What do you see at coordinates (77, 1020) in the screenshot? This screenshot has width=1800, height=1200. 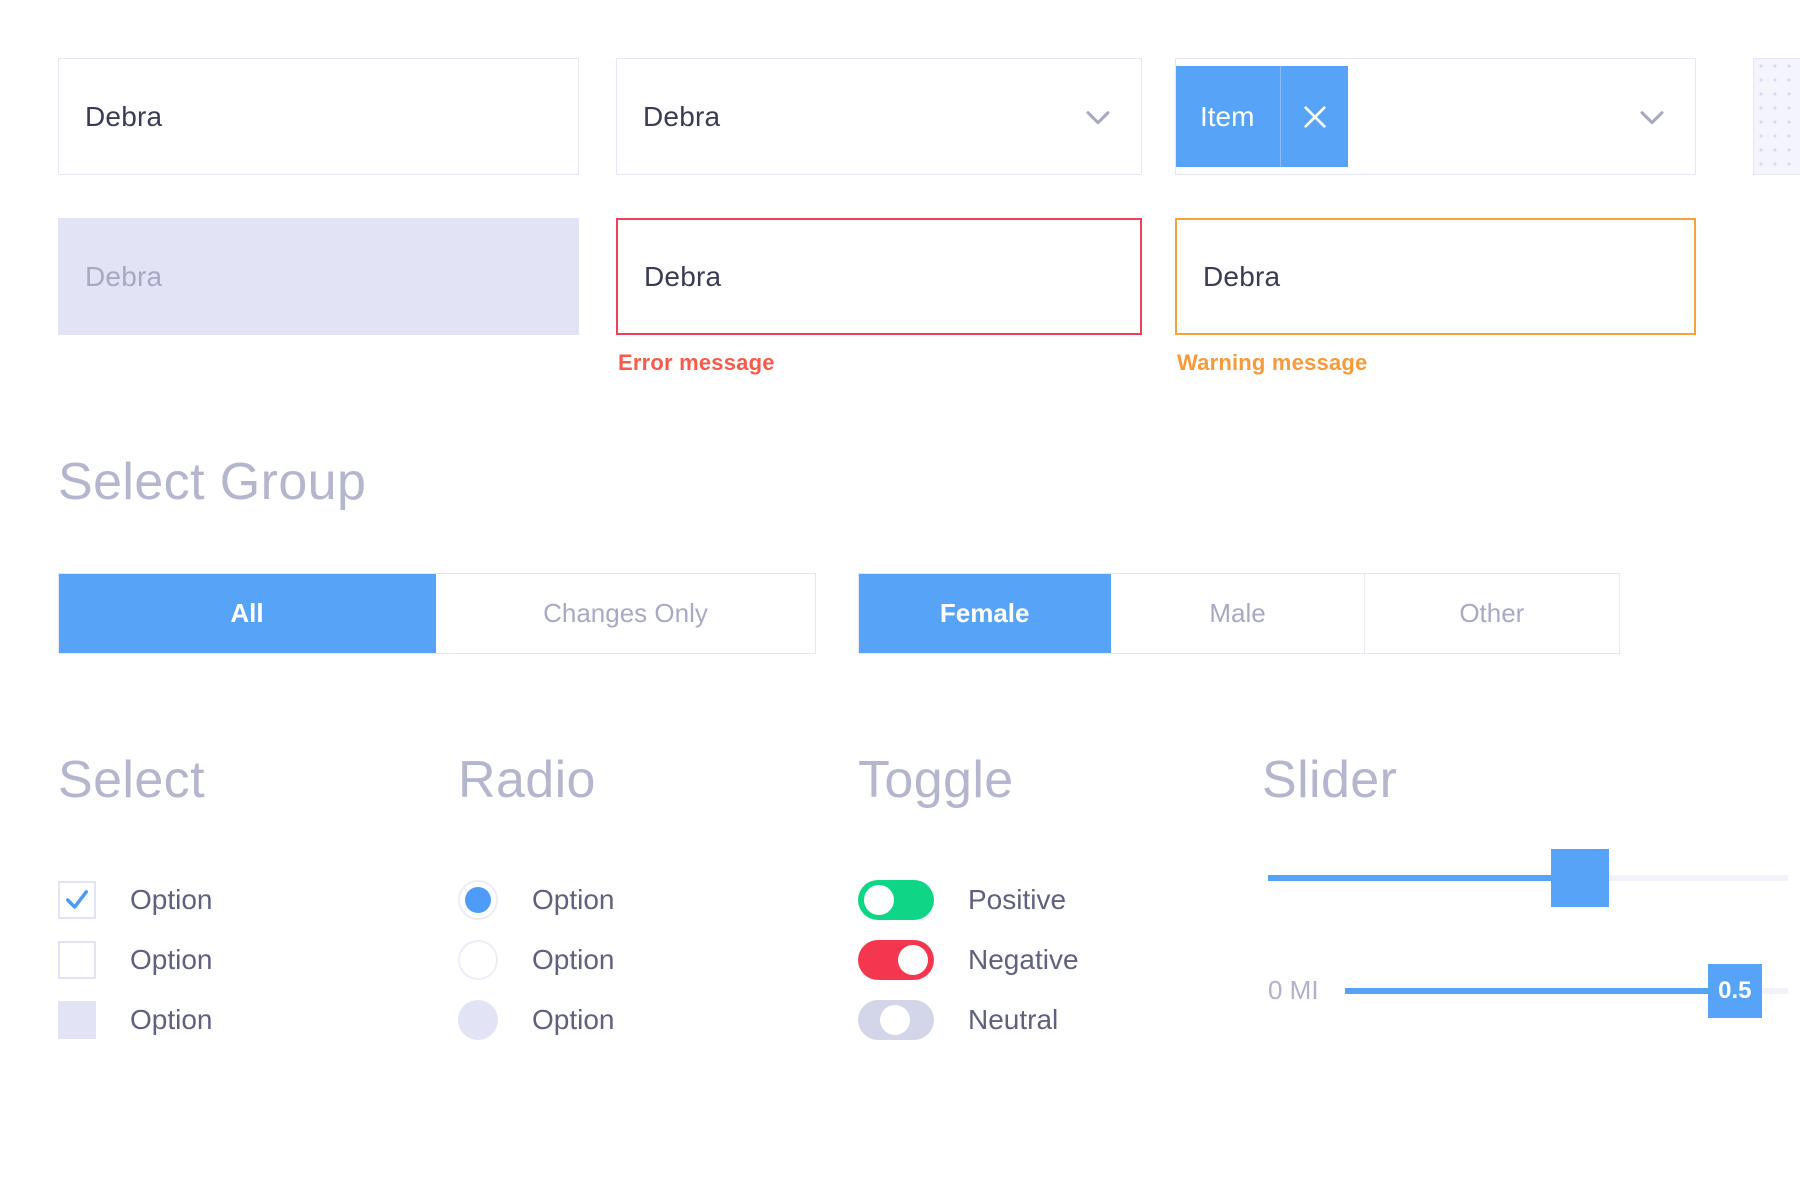 I see `checkbox-disabled` at bounding box center [77, 1020].